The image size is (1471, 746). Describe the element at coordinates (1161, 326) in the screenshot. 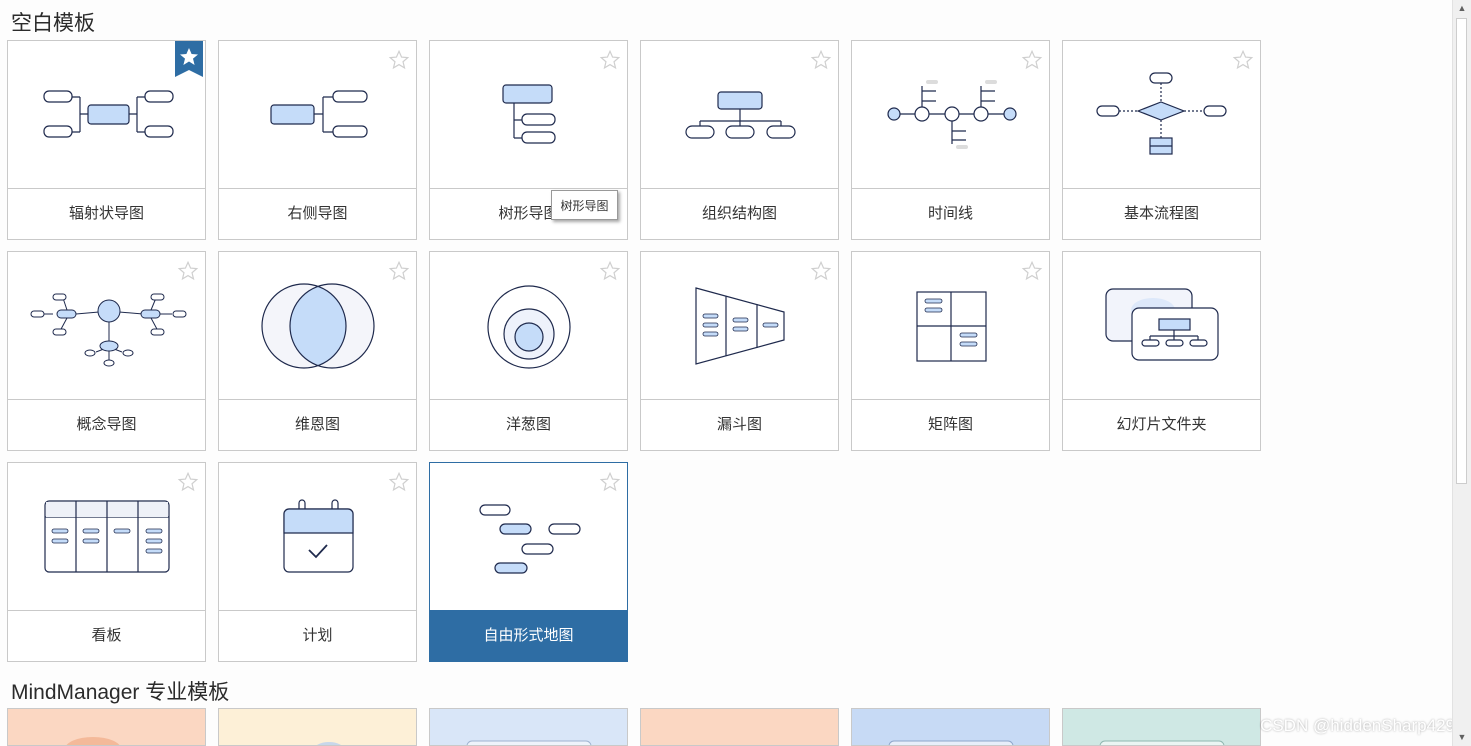

I see `slide-folder-thumbnail` at that location.